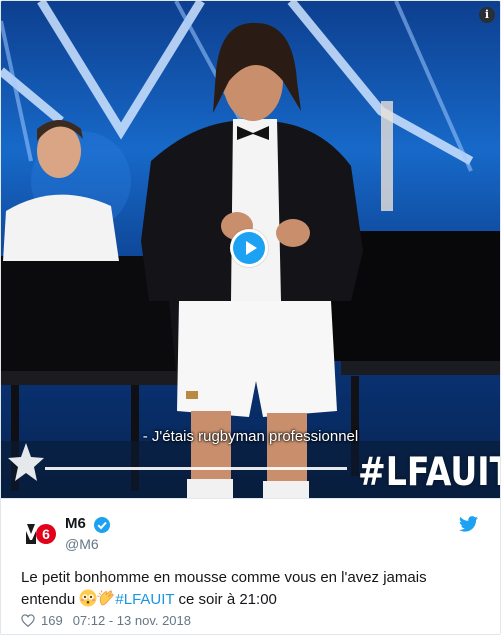 The height and width of the screenshot is (635, 501). I want to click on tweet-timestamp: 07:12 - 13 nov. 2018, so click(132, 620).